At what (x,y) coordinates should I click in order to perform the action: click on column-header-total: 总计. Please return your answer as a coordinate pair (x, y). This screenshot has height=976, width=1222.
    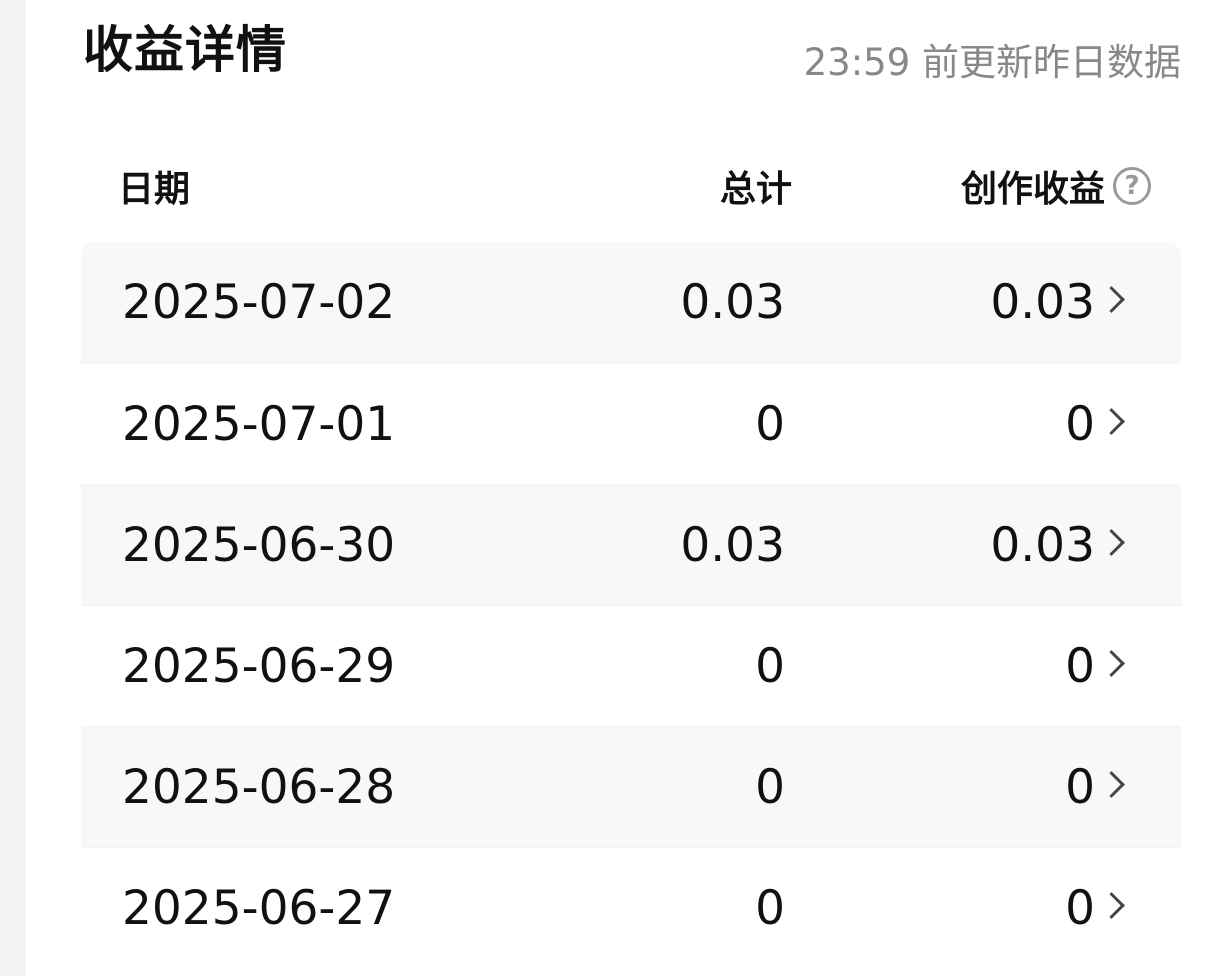
    Looking at the image, I should click on (755, 189).